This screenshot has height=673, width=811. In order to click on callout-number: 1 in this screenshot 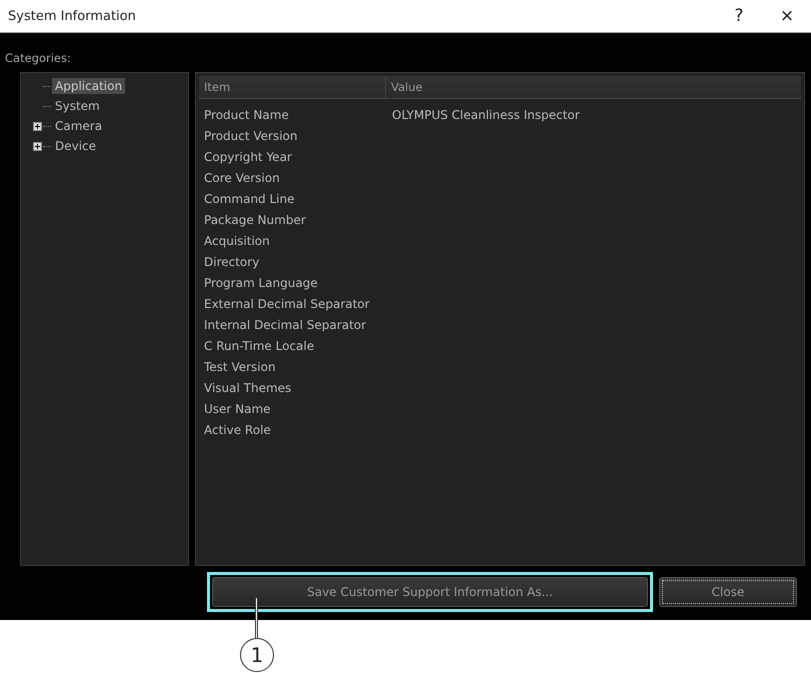, I will do `click(257, 655)`.